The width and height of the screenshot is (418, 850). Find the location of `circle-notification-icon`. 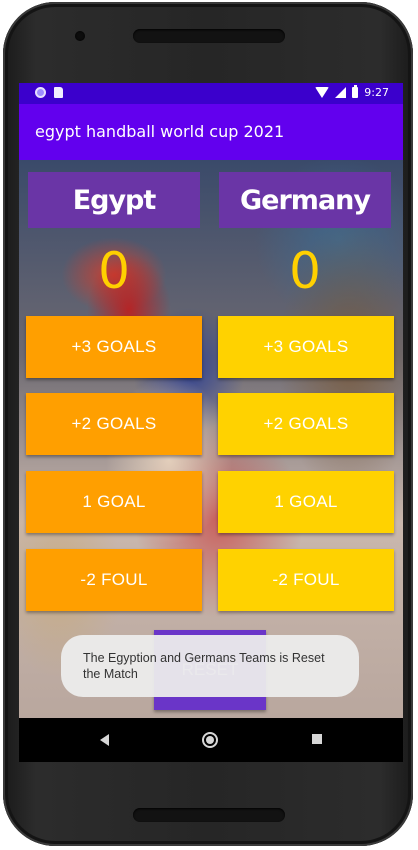

circle-notification-icon is located at coordinates (40, 92).